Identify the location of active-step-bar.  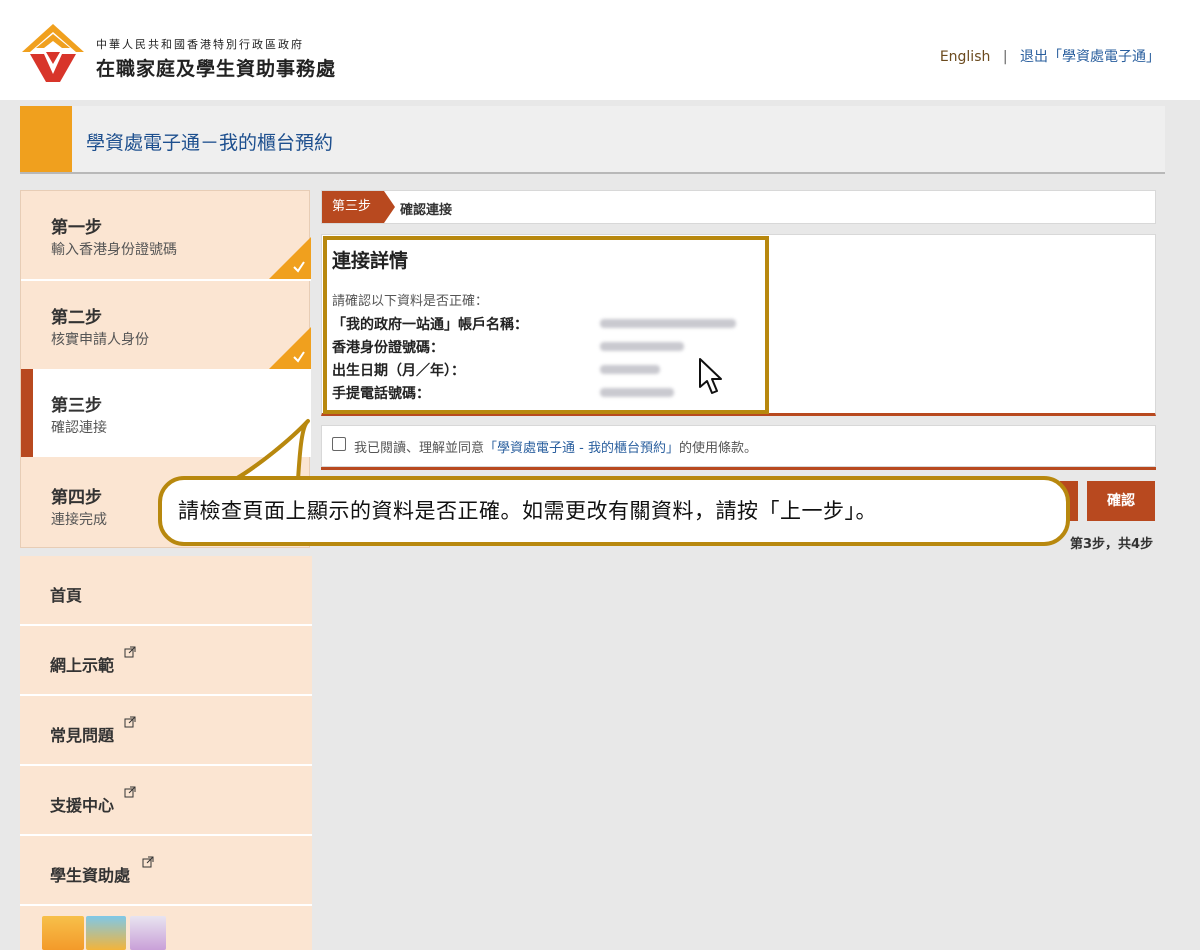
(27, 413).